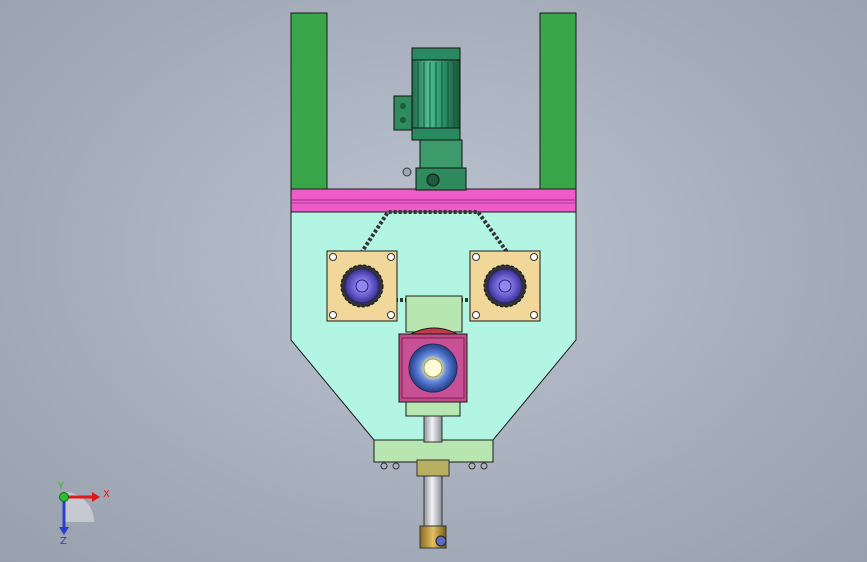  What do you see at coordinates (505, 286) in the screenshot?
I see `right-sprocket-unit` at bounding box center [505, 286].